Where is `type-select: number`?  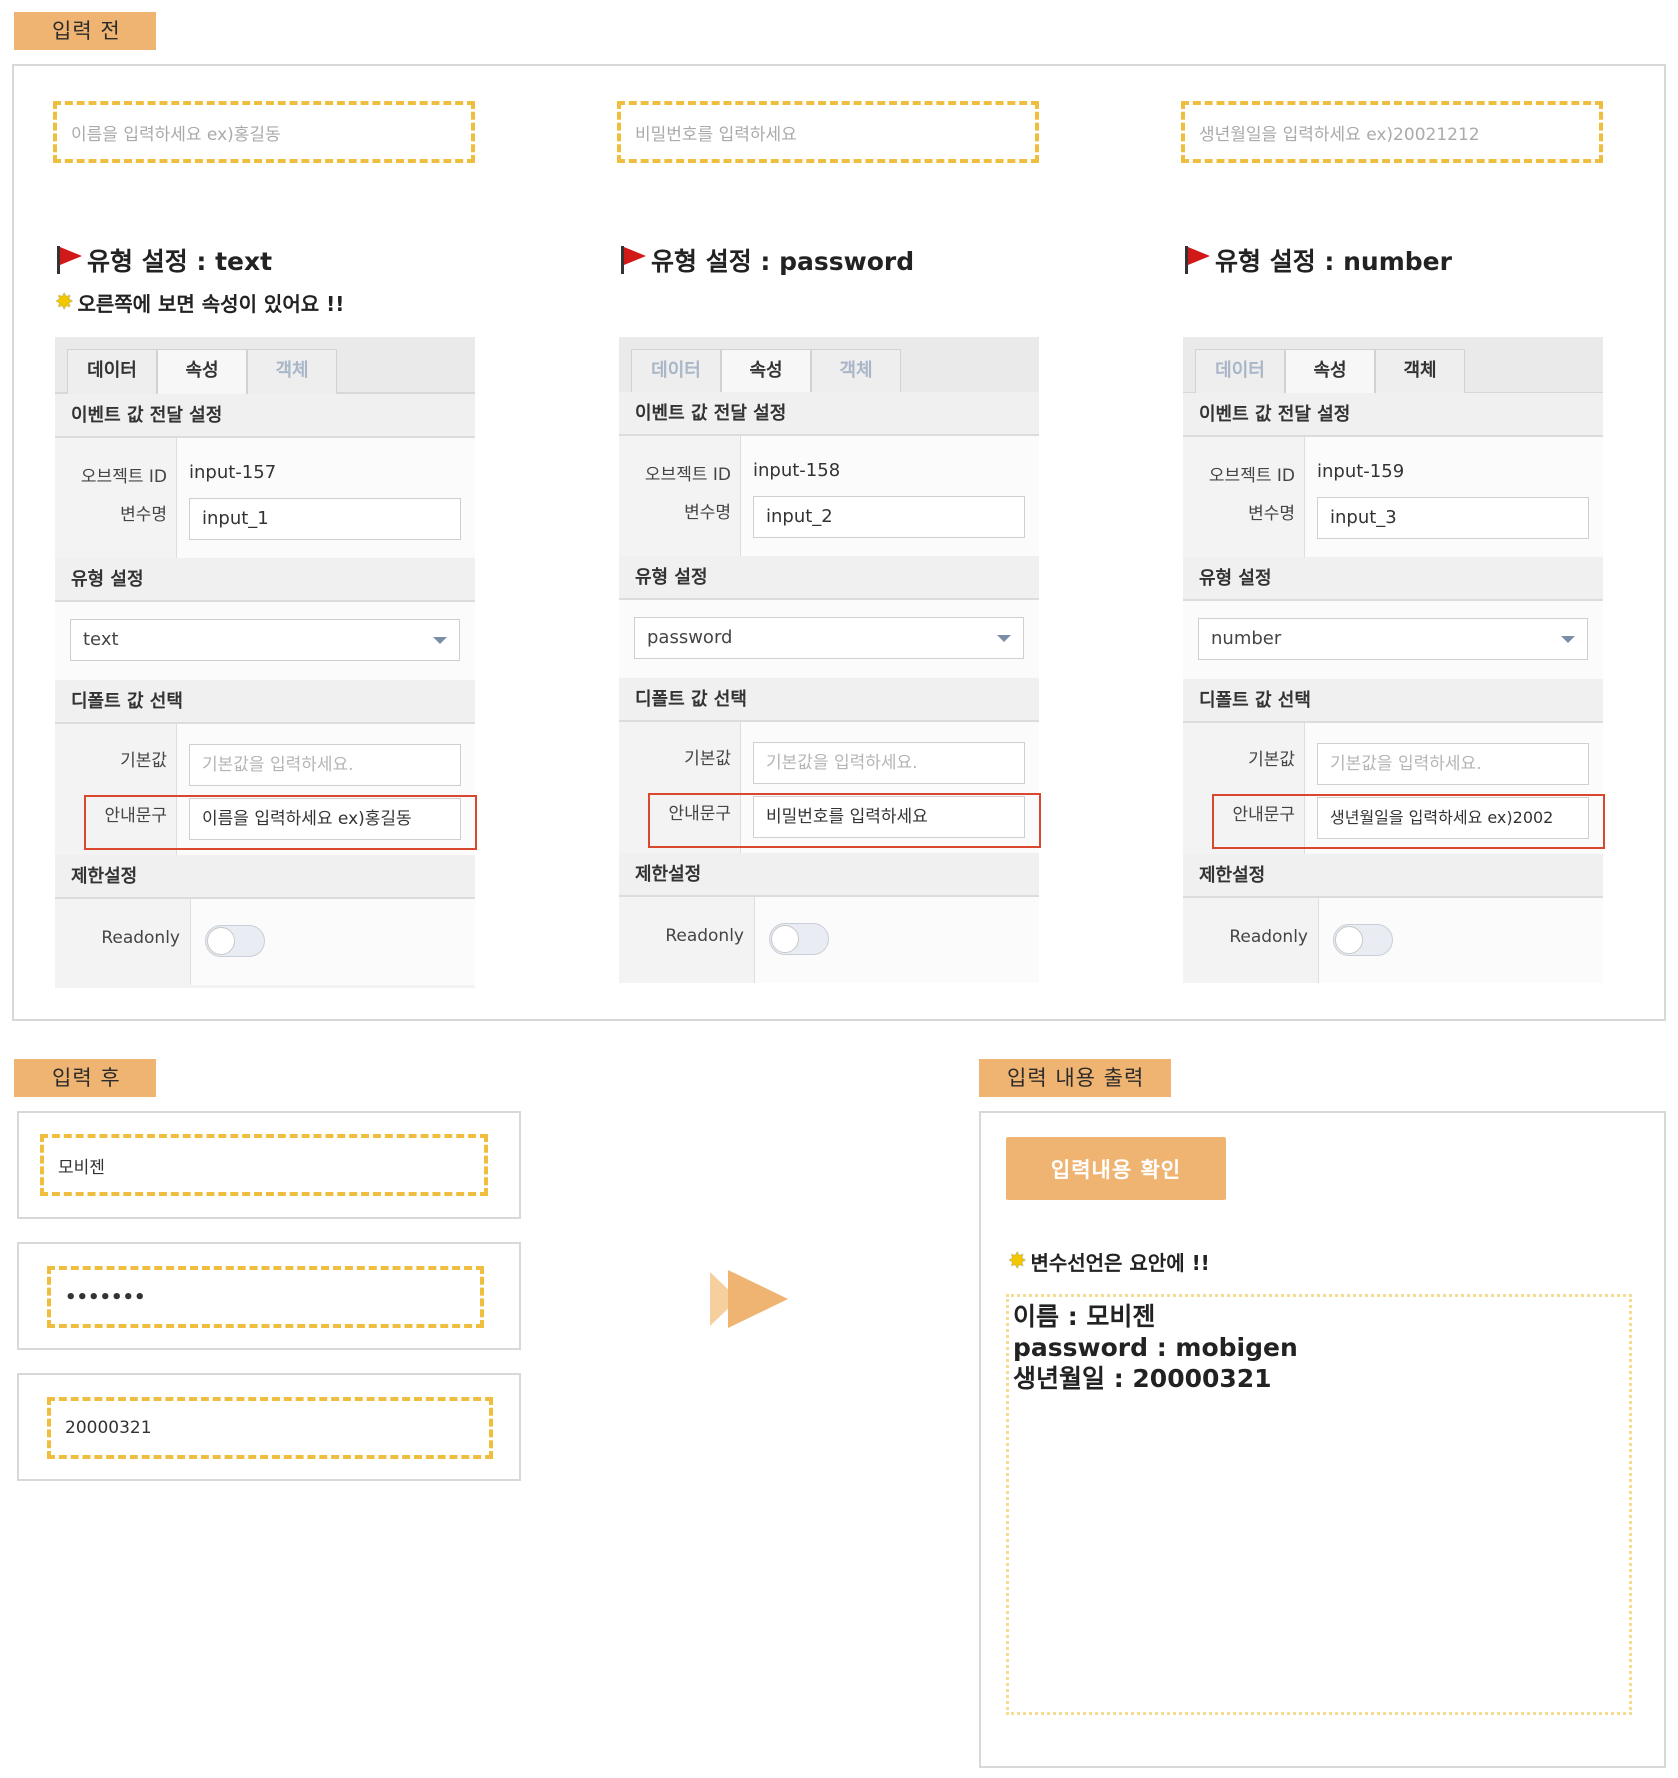
type-select: number is located at coordinates (1393, 639).